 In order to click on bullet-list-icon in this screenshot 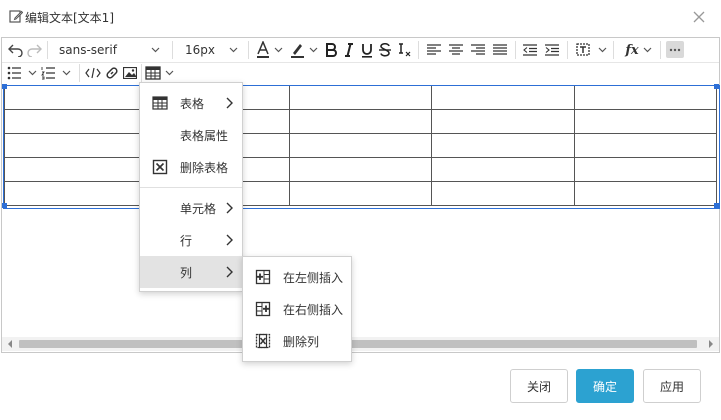, I will do `click(24, 73)`.